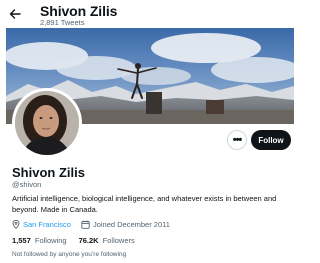  I want to click on profile-meta: San Francisco Joined December 2011, so click(96, 224).